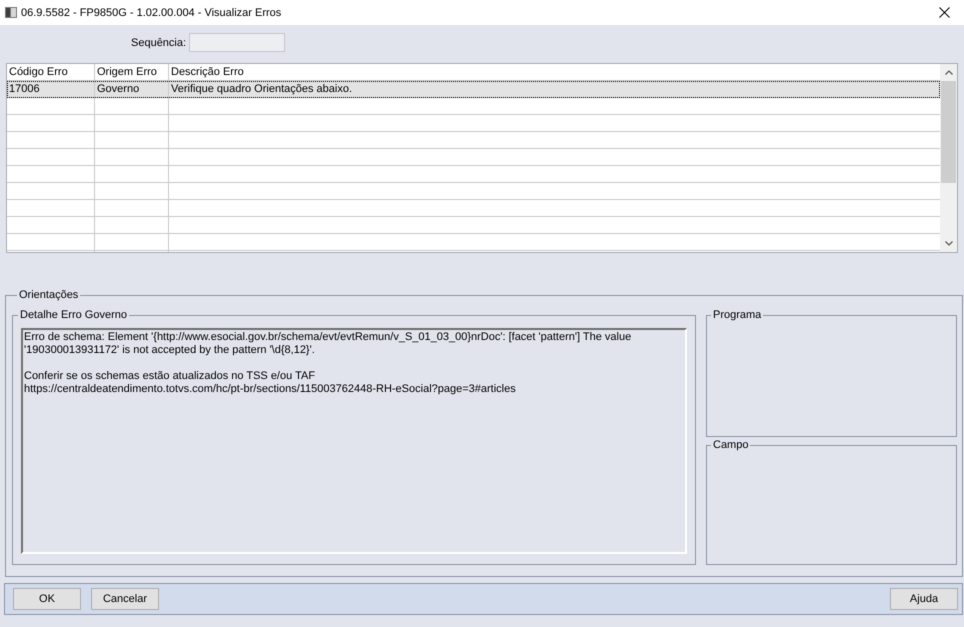 The height and width of the screenshot is (627, 964). What do you see at coordinates (118, 89) in the screenshot?
I see `table-cell: Governo` at bounding box center [118, 89].